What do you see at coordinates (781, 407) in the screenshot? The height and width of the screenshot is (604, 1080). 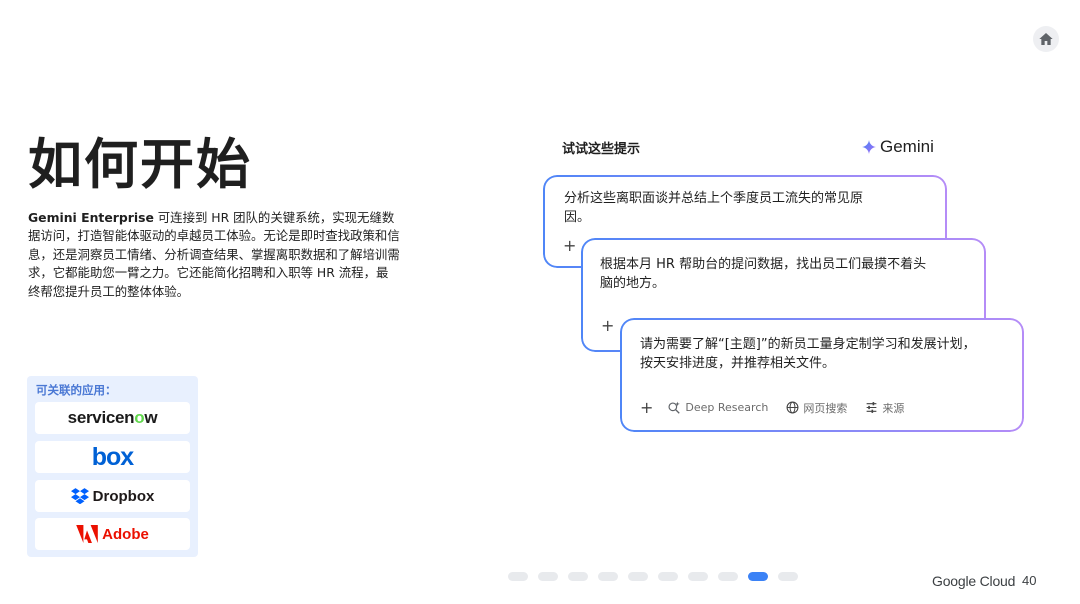 I see `prompt-toolbar: + Deep Research 网页搜索 来源` at bounding box center [781, 407].